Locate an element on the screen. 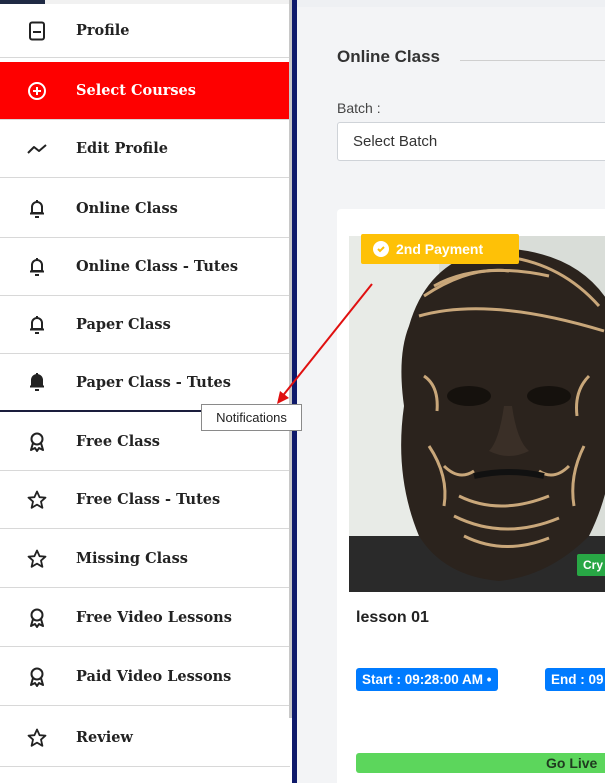 This screenshot has height=783, width=605. sidebar-item-missing-class: Missing Class is located at coordinates (145, 559).